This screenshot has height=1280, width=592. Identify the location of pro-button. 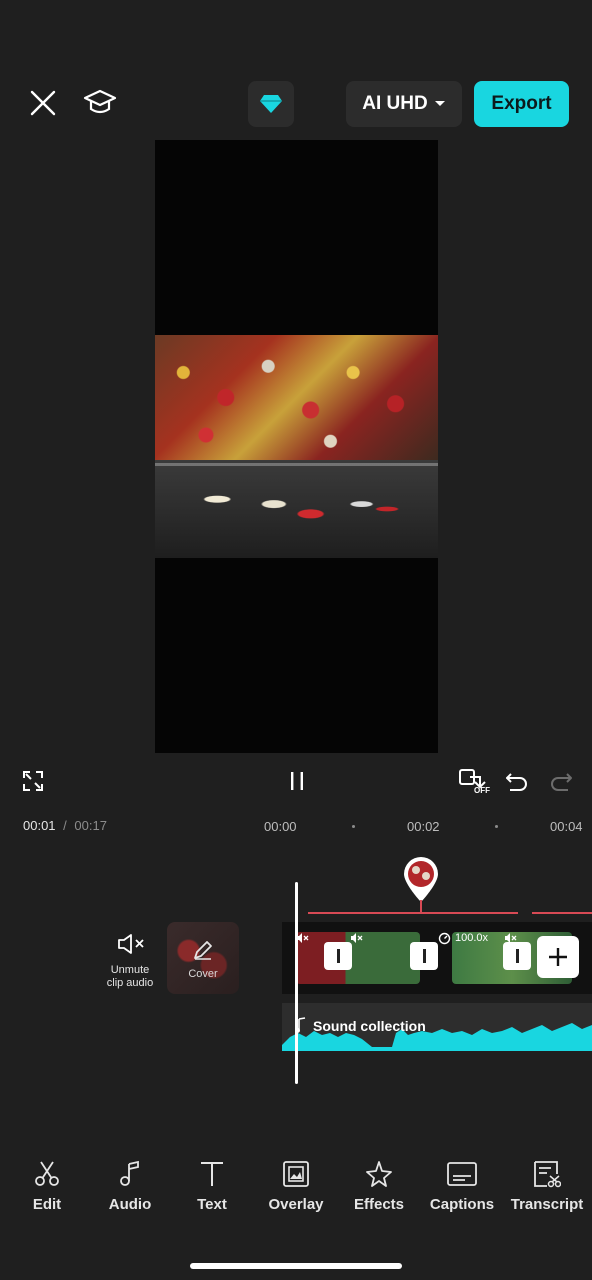
(271, 104).